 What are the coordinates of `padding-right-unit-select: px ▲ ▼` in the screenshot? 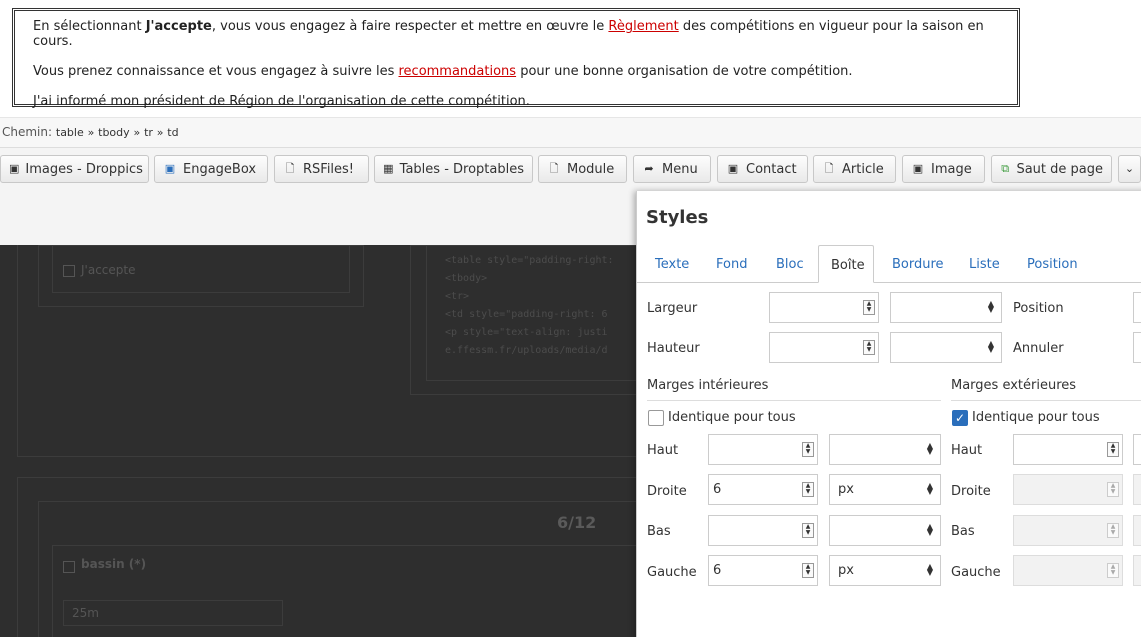 It's located at (885, 489).